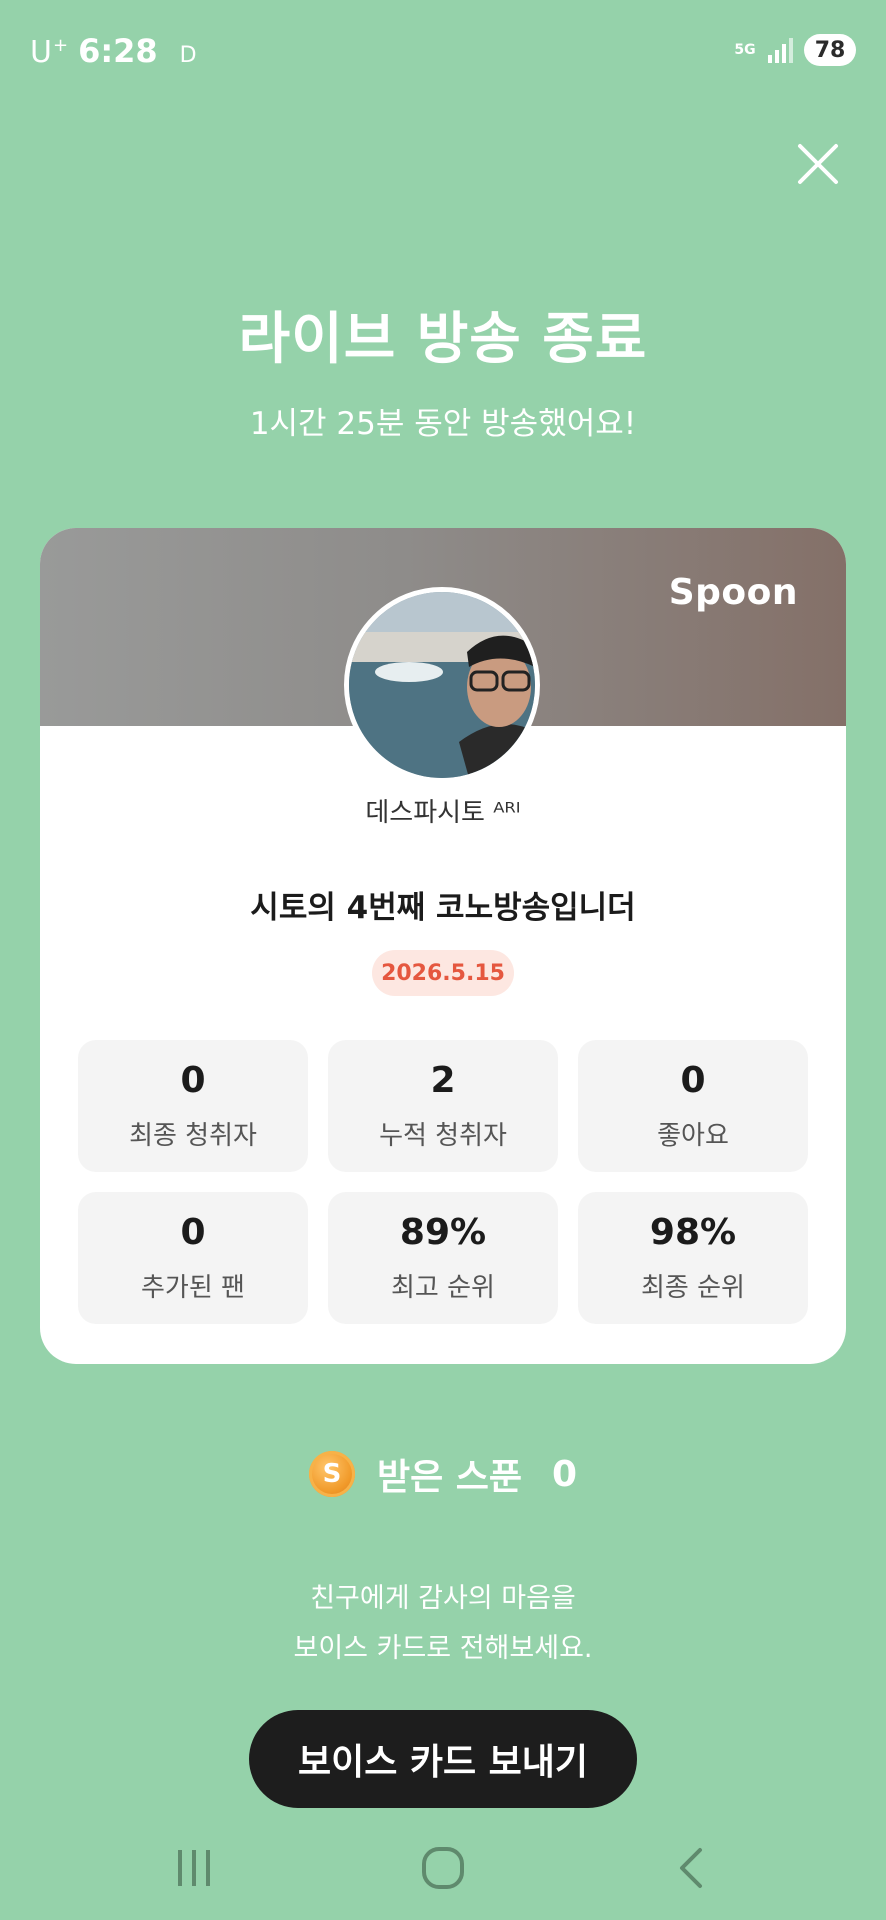  I want to click on streamer-nickname: 데스파시토 ᴬᴿᴵ, so click(443, 813).